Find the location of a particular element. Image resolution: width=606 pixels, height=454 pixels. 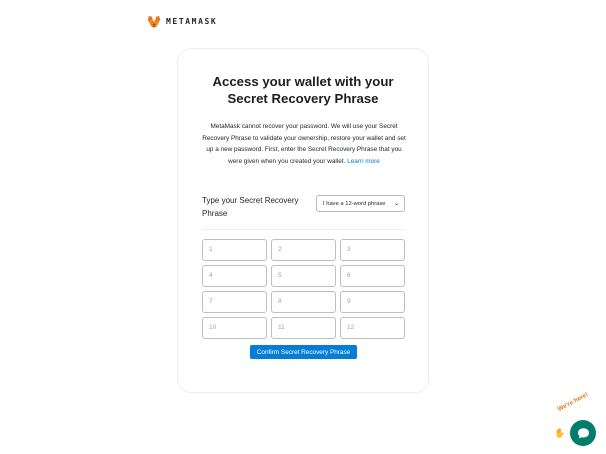

word-placeholder: 2 is located at coordinates (280, 249).